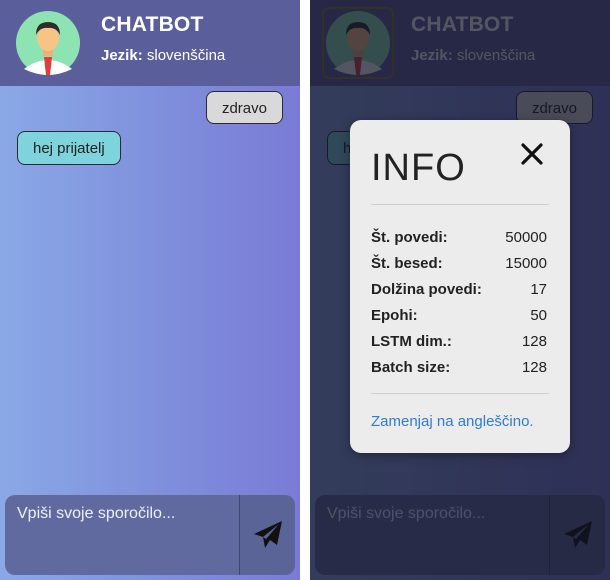 The image size is (610, 580). I want to click on stat-value: 15000, so click(526, 263).